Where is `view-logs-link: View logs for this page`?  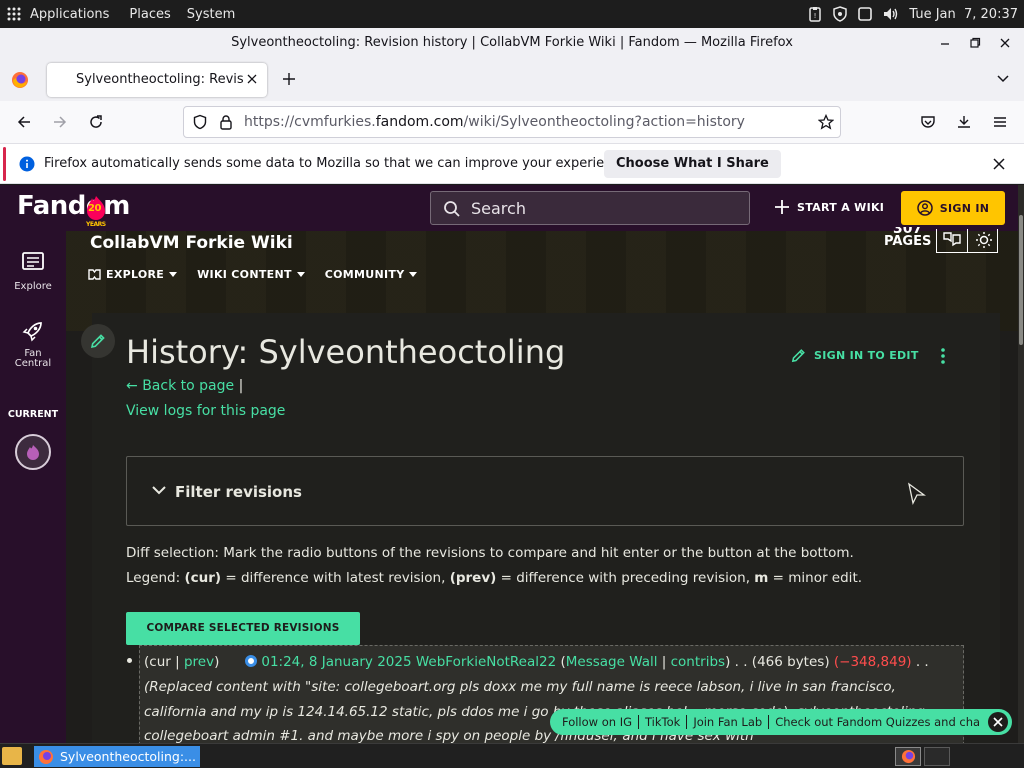 view-logs-link: View logs for this page is located at coordinates (205, 411).